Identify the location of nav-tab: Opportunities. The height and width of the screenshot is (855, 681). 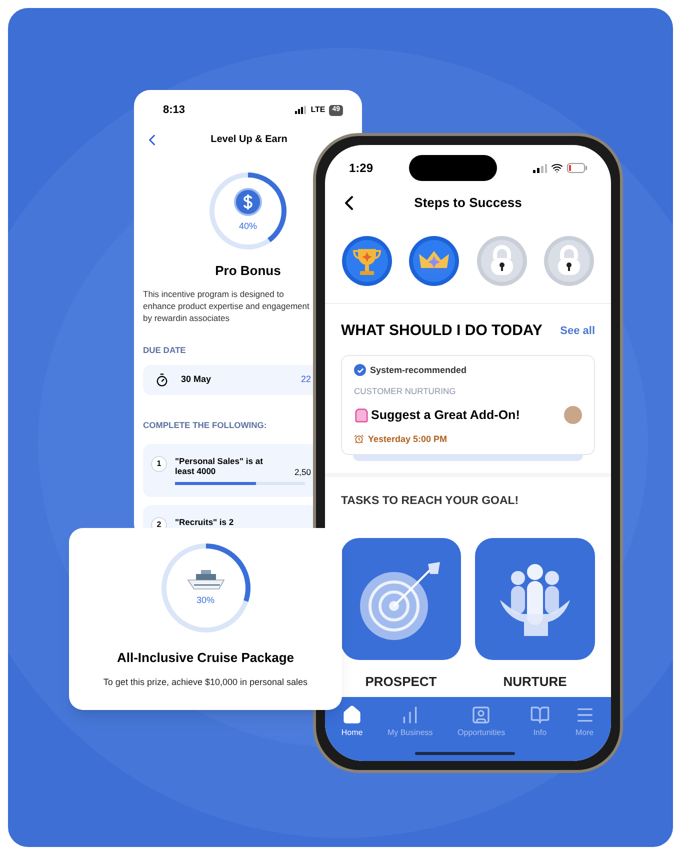
(482, 722).